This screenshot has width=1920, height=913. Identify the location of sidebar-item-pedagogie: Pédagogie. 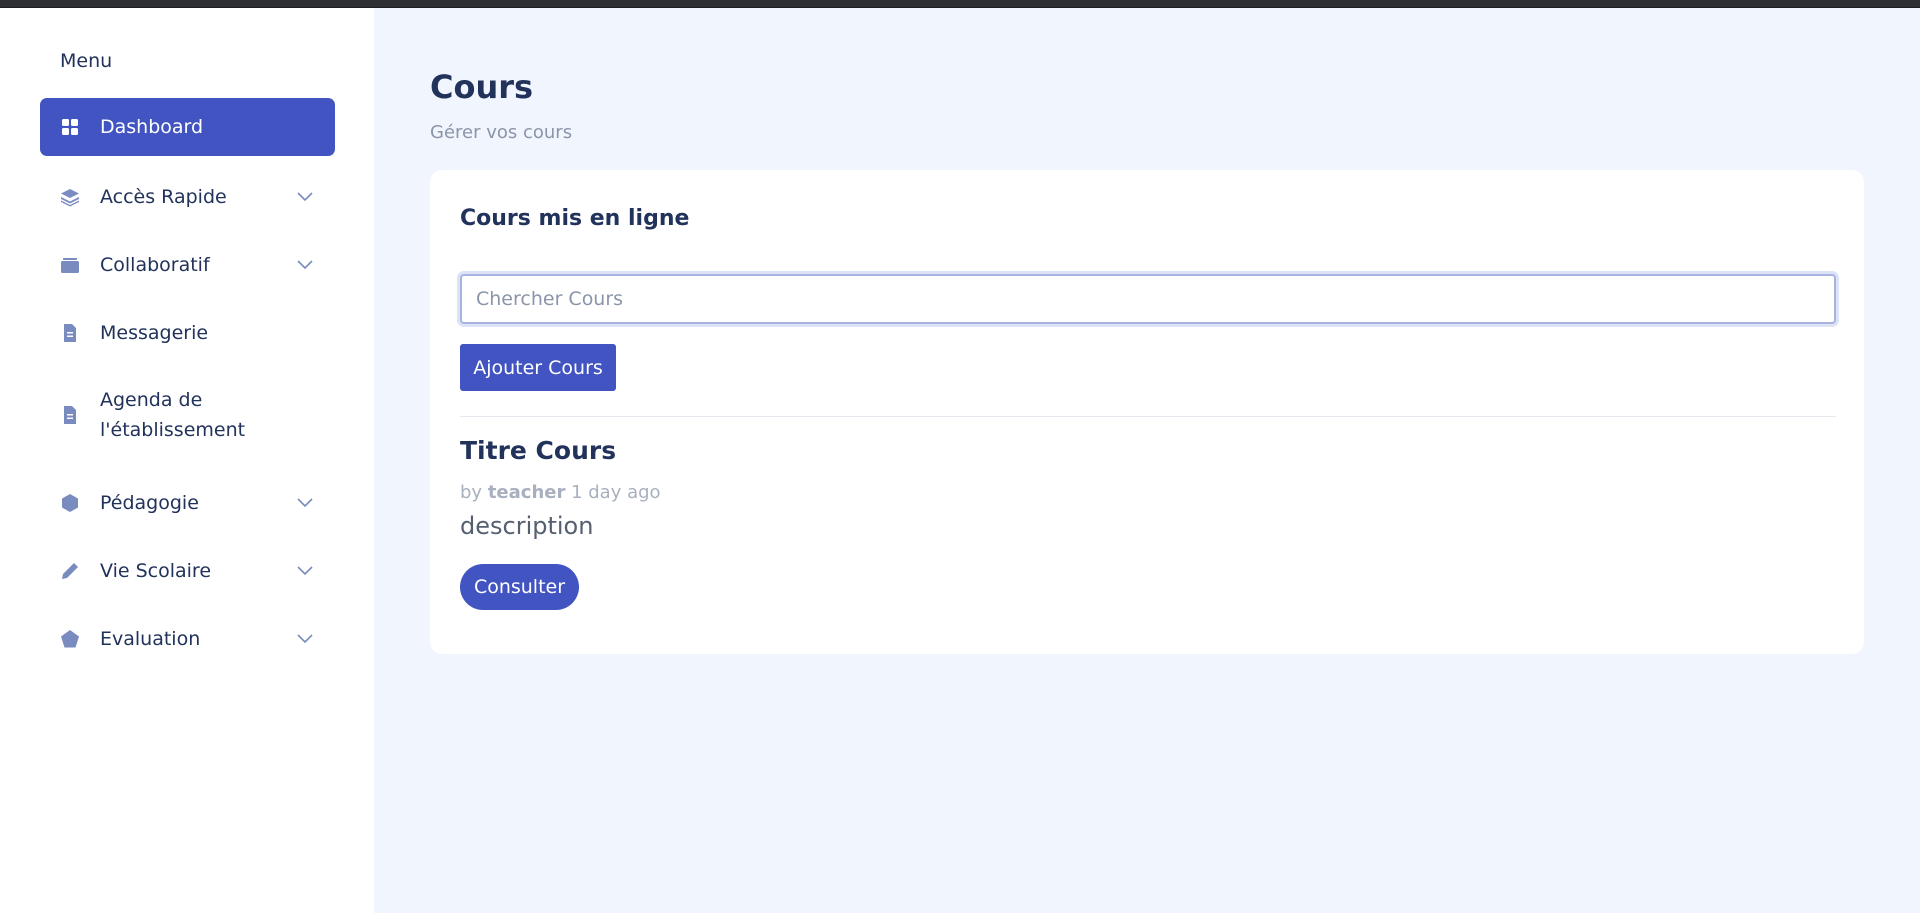
(187, 503).